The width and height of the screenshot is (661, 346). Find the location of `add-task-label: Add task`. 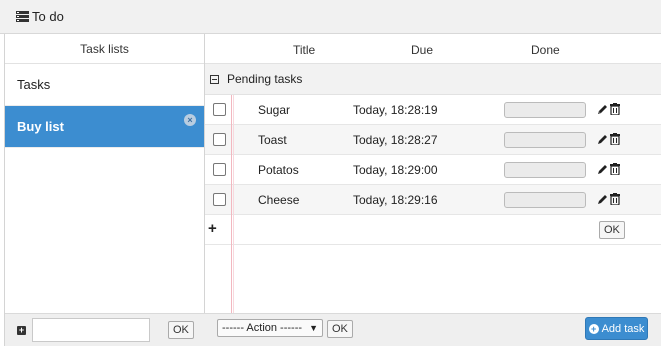

add-task-label: Add task is located at coordinates (623, 328).